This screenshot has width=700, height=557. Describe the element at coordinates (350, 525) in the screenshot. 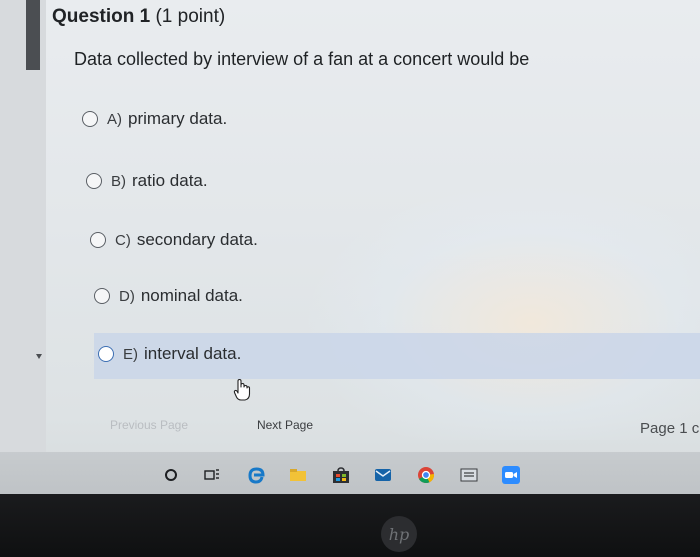

I see `laptop-bezel` at that location.